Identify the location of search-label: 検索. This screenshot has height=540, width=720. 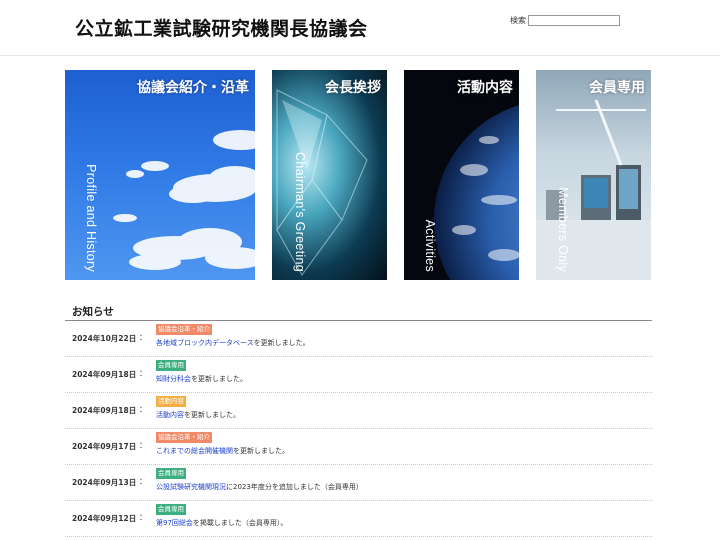
(518, 20).